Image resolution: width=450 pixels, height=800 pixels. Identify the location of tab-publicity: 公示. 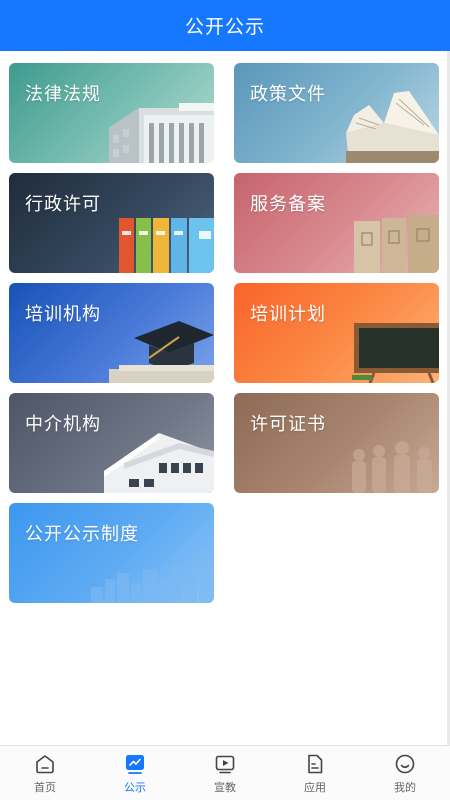
(135, 773).